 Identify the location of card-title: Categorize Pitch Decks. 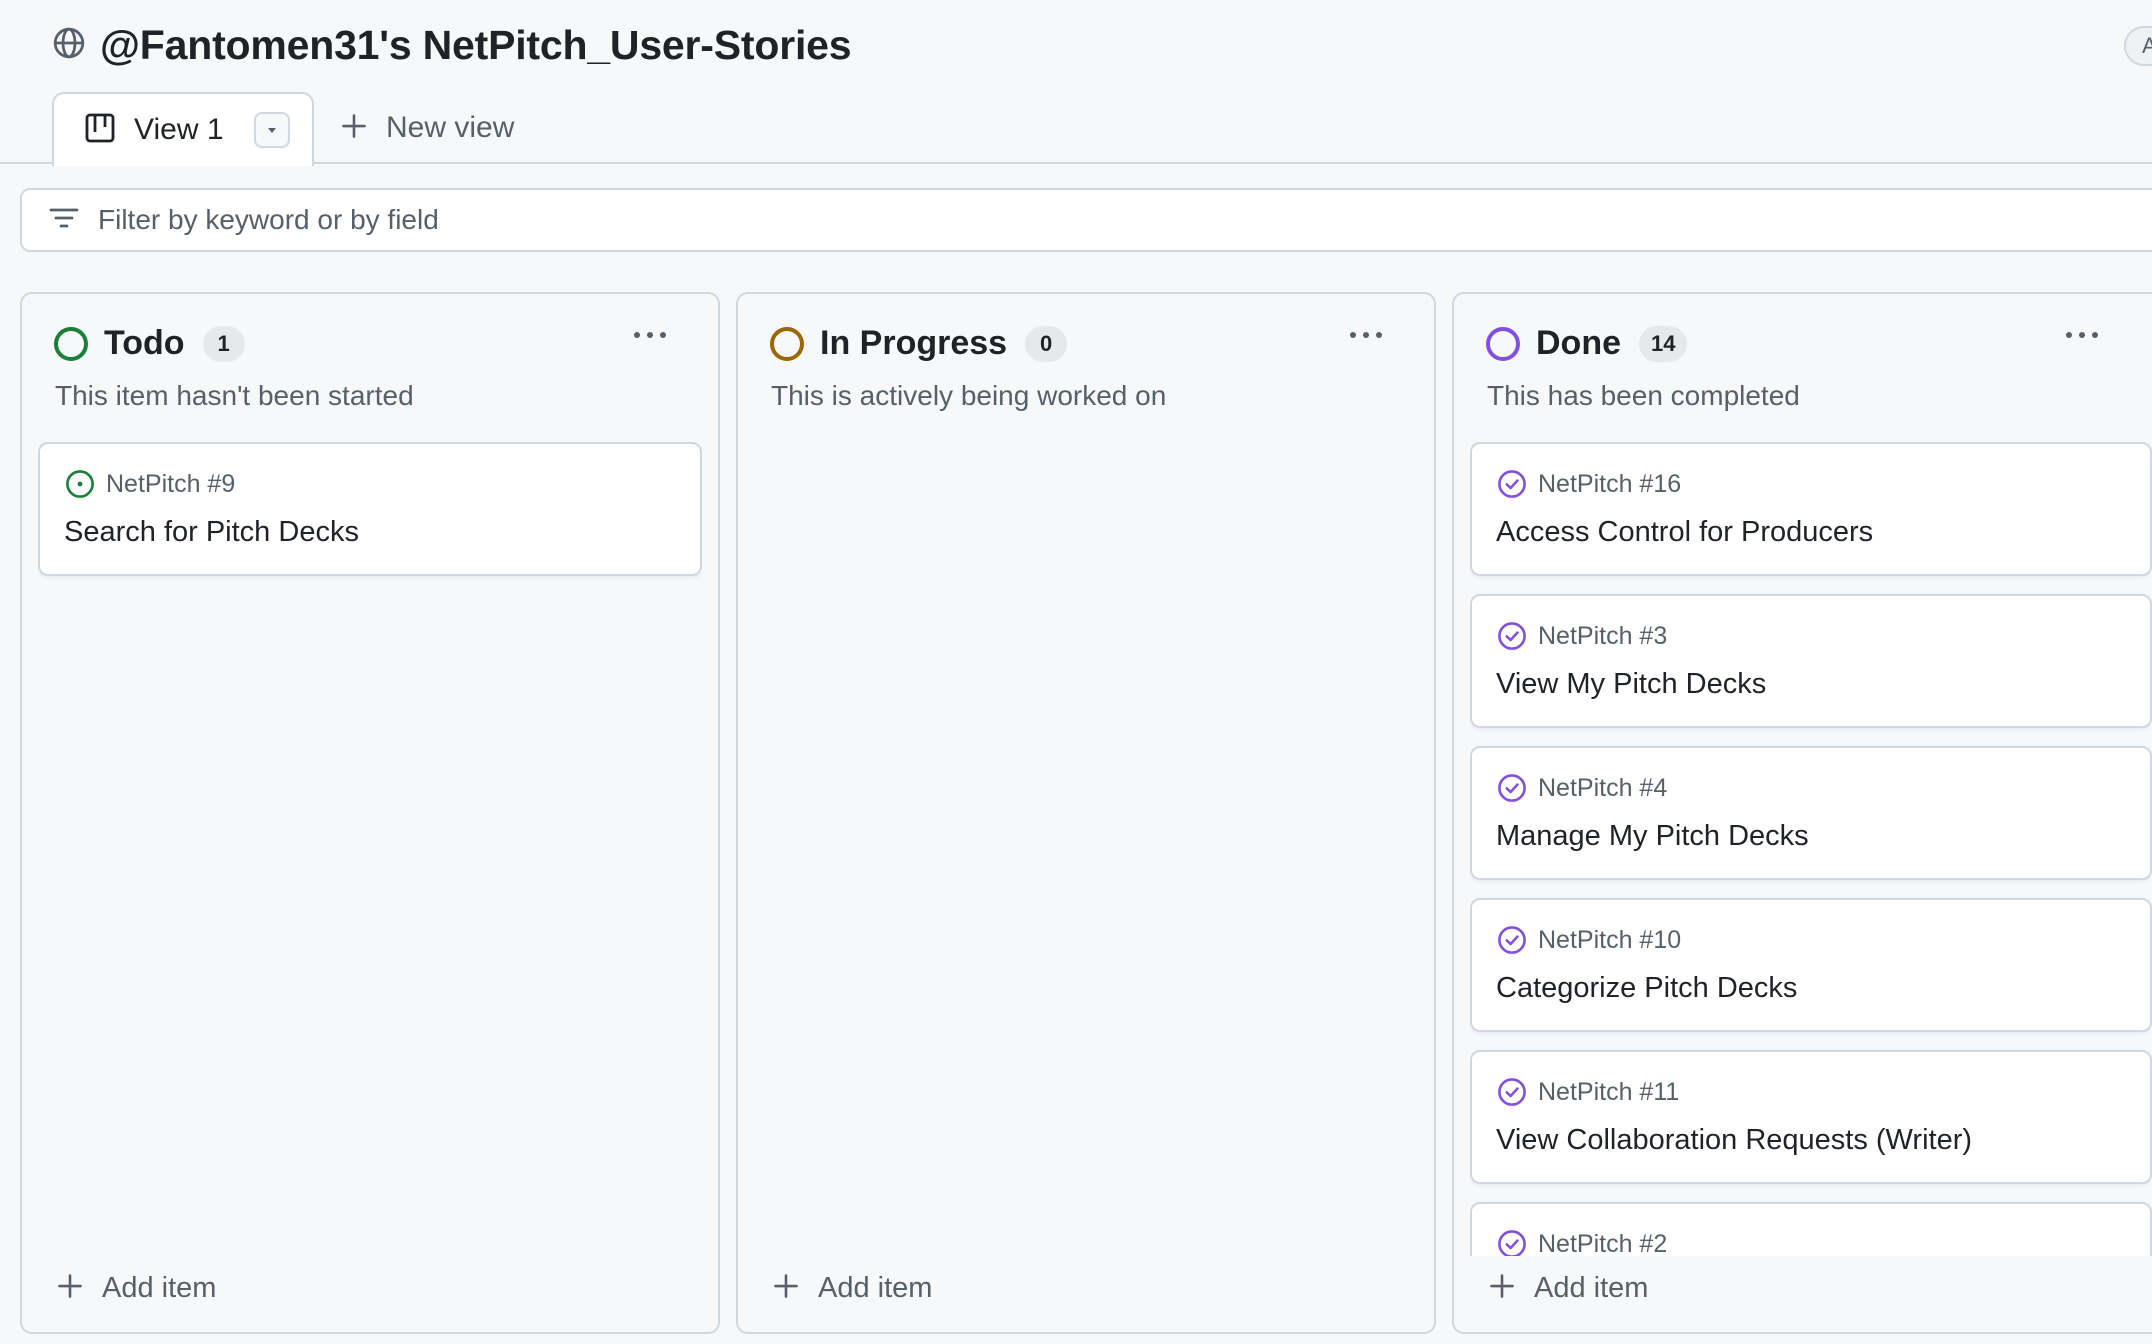
(1646, 988).